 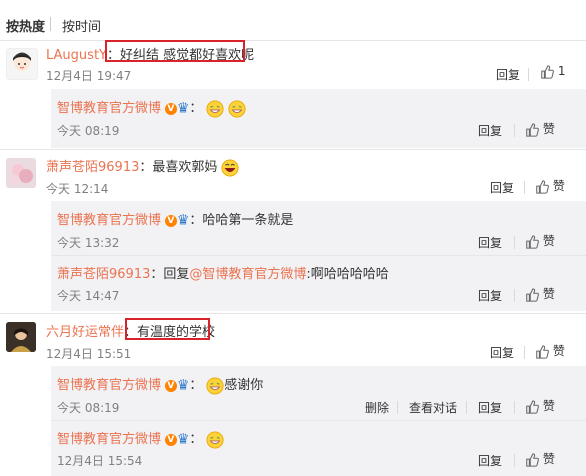 What do you see at coordinates (89, 76) in the screenshot?
I see `timestamp: 12月4日 19:47` at bounding box center [89, 76].